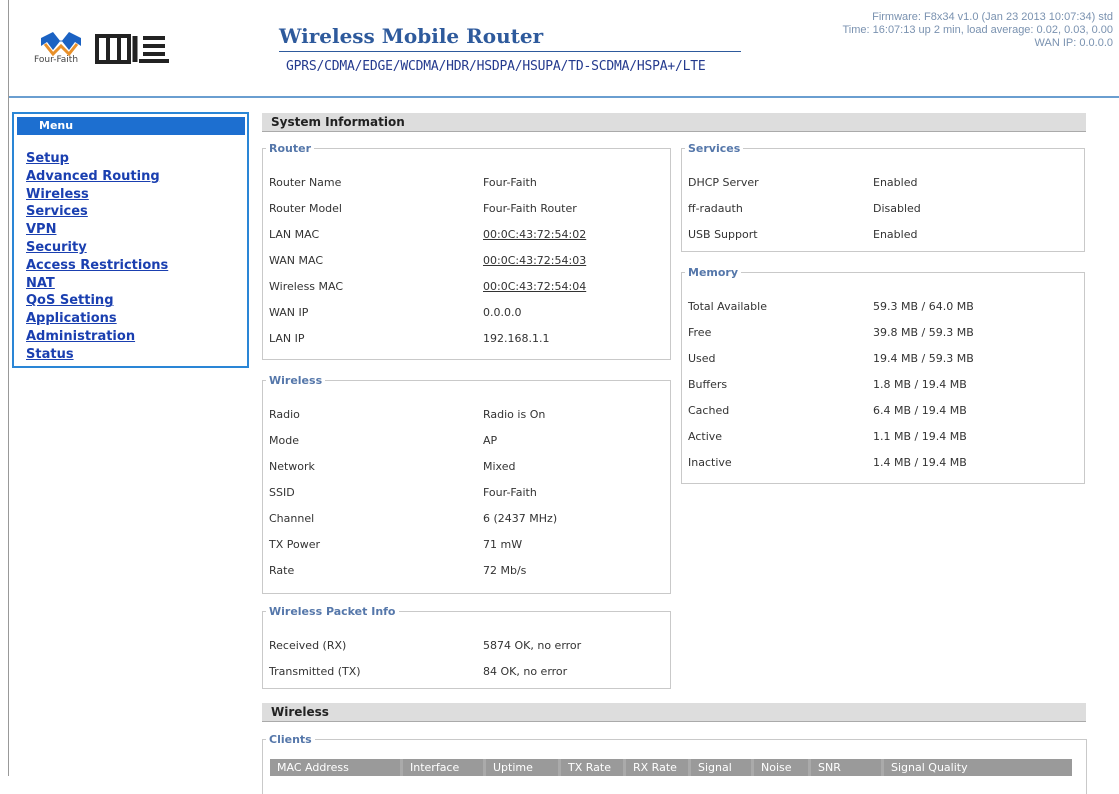 This screenshot has height=794, width=1119. What do you see at coordinates (383, 440) in the screenshot?
I see `info-row: Mode AP` at bounding box center [383, 440].